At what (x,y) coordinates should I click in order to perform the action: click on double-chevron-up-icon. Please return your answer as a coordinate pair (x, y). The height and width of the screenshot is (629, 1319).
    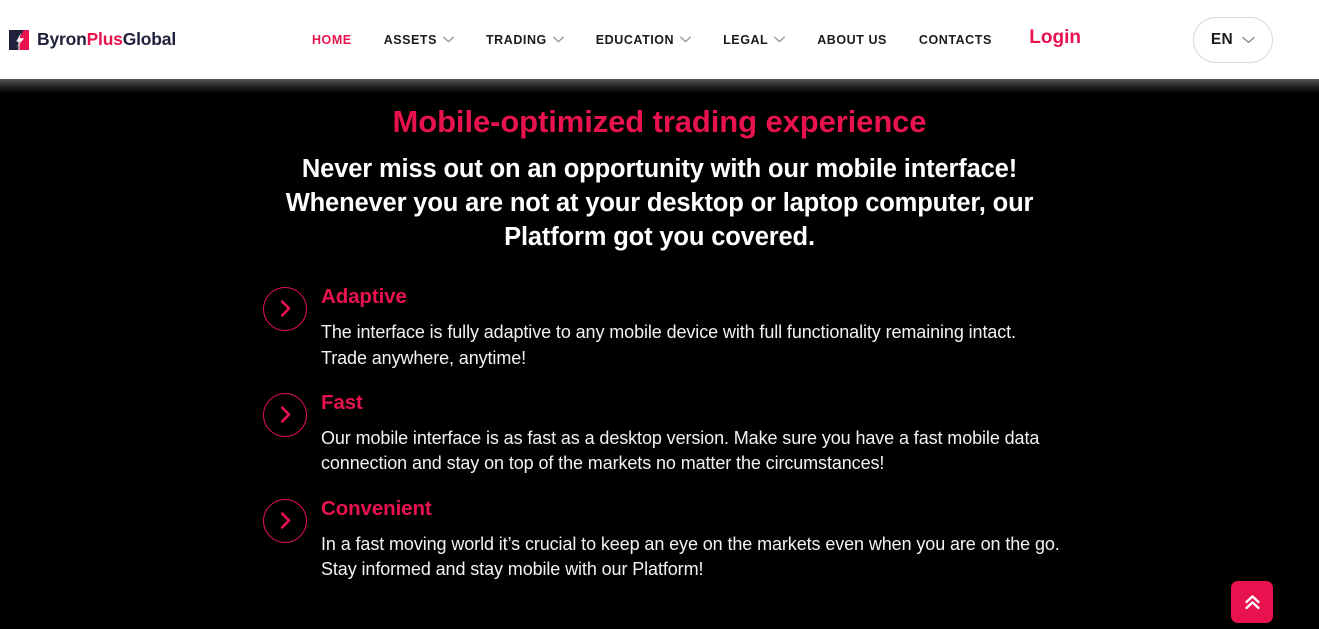
    Looking at the image, I should click on (1252, 601).